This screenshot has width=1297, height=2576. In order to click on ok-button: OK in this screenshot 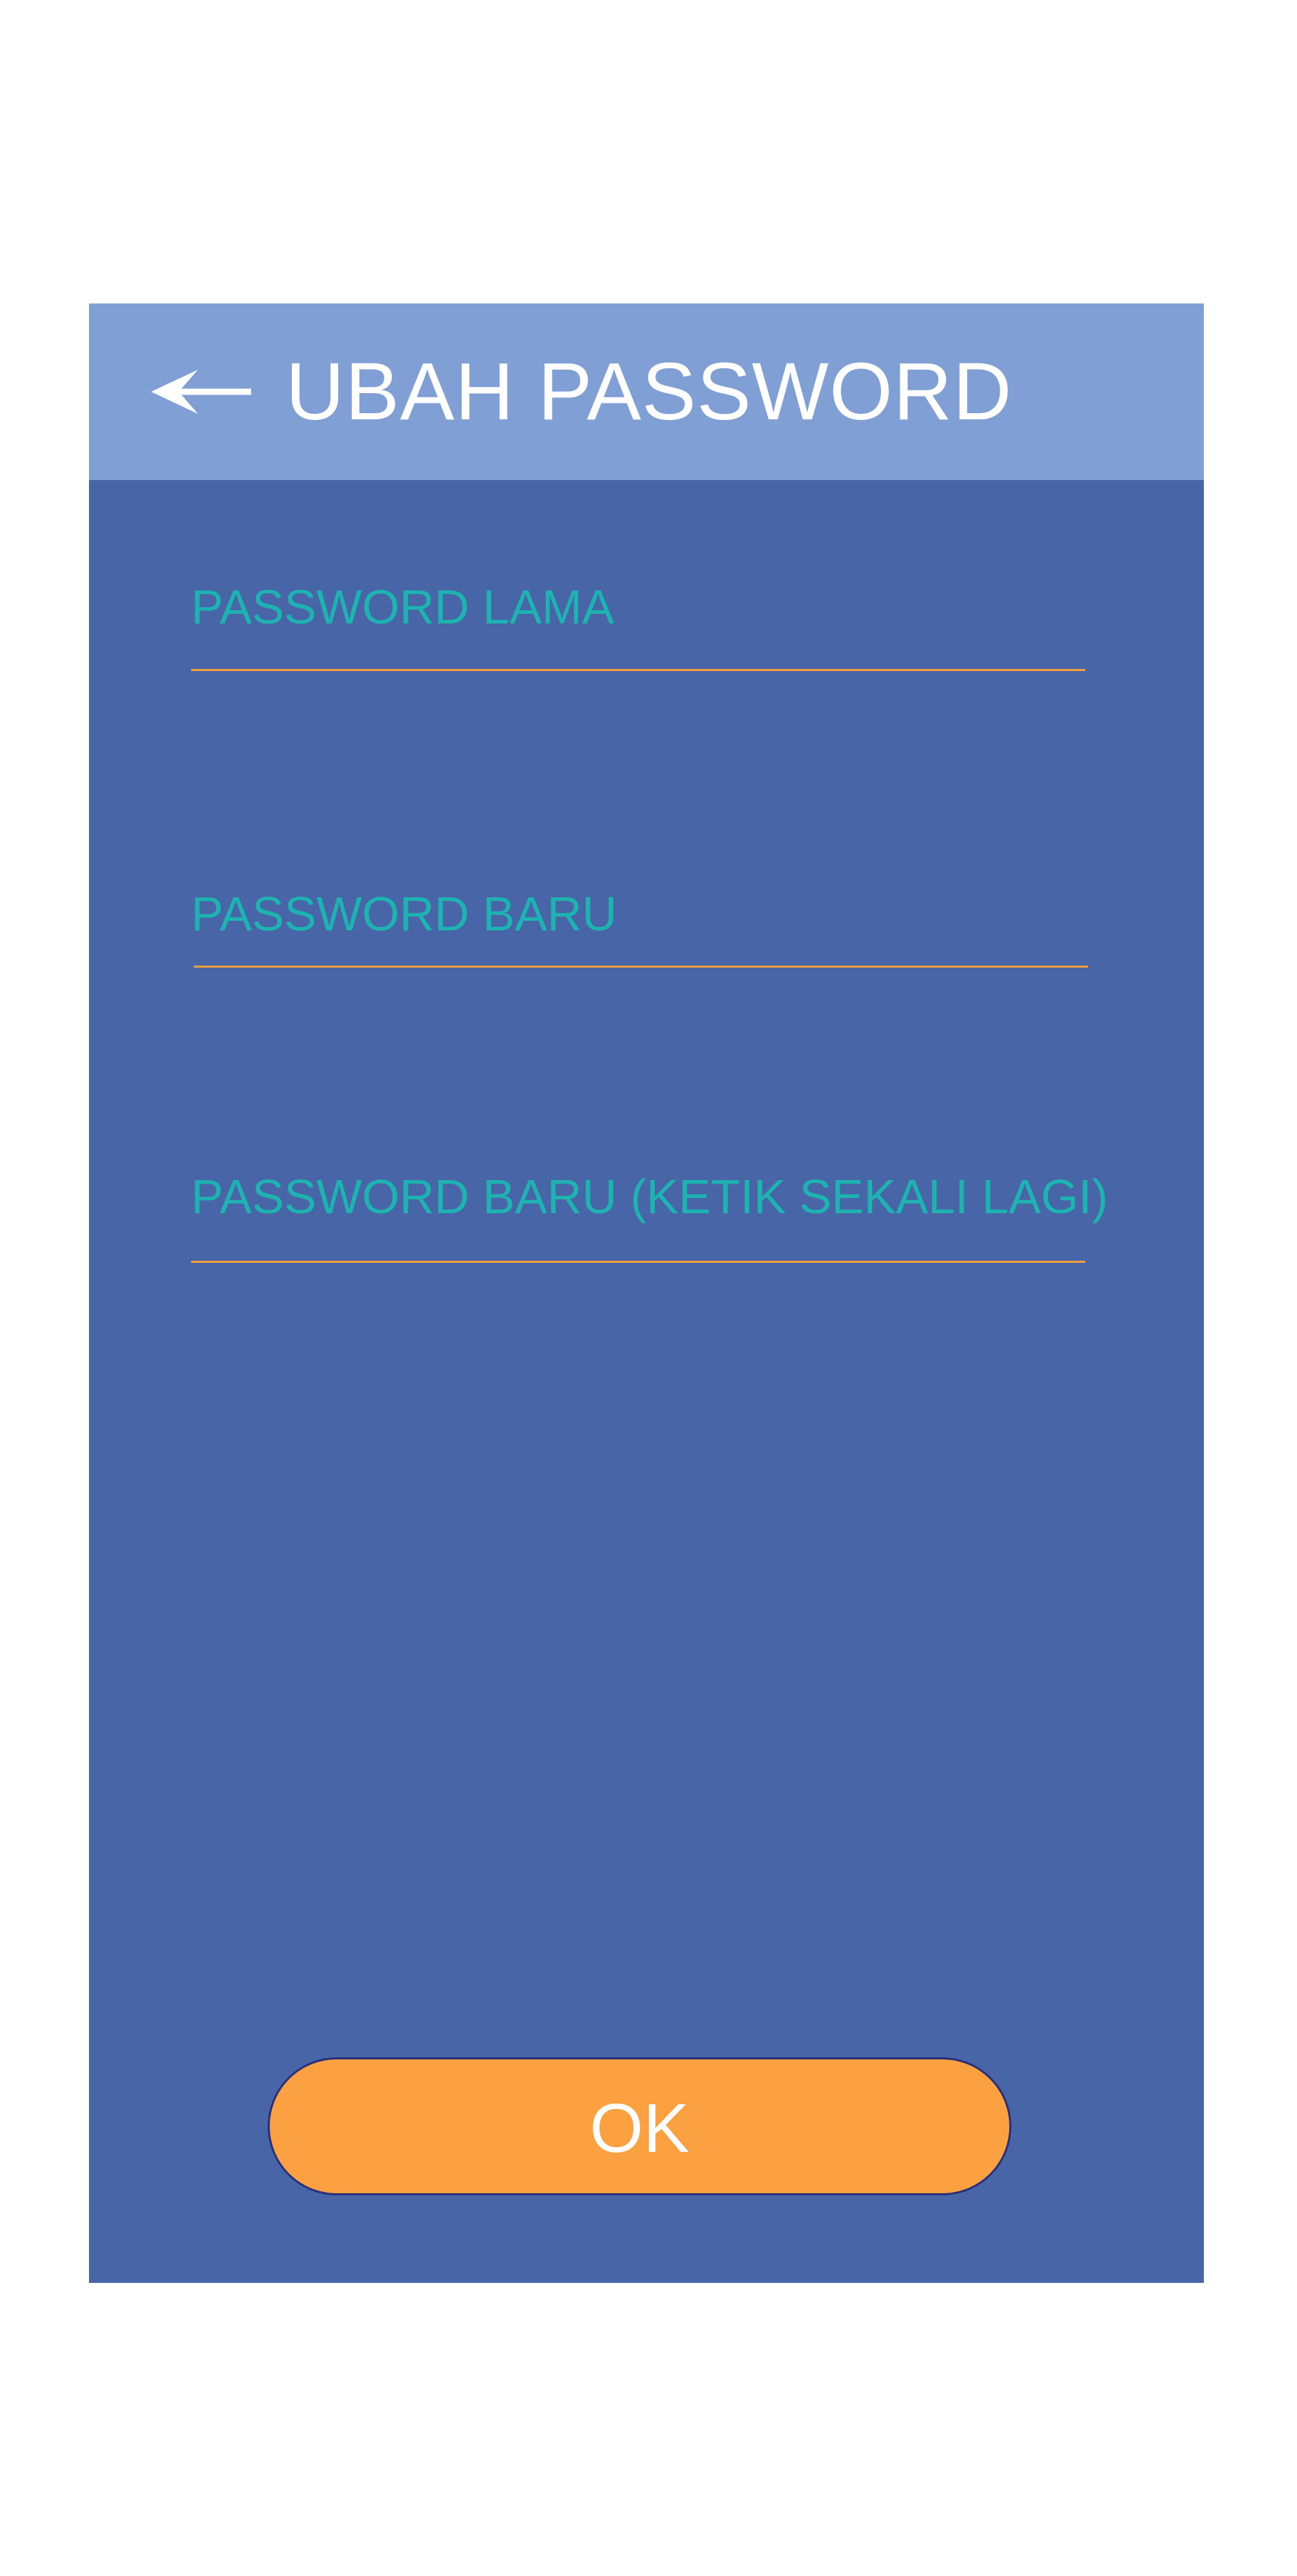, I will do `click(639, 2126)`.